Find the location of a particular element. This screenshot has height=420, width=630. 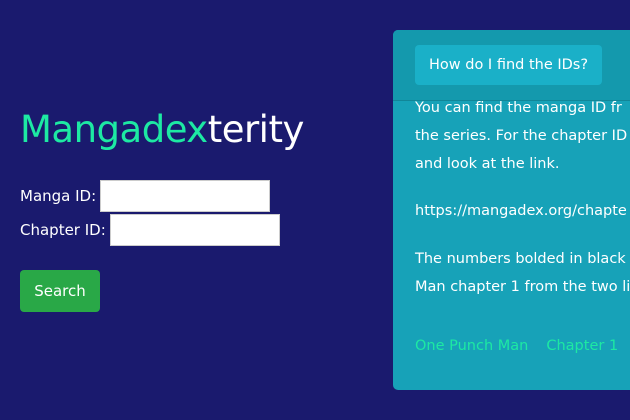

manga-id-input is located at coordinates (185, 196).